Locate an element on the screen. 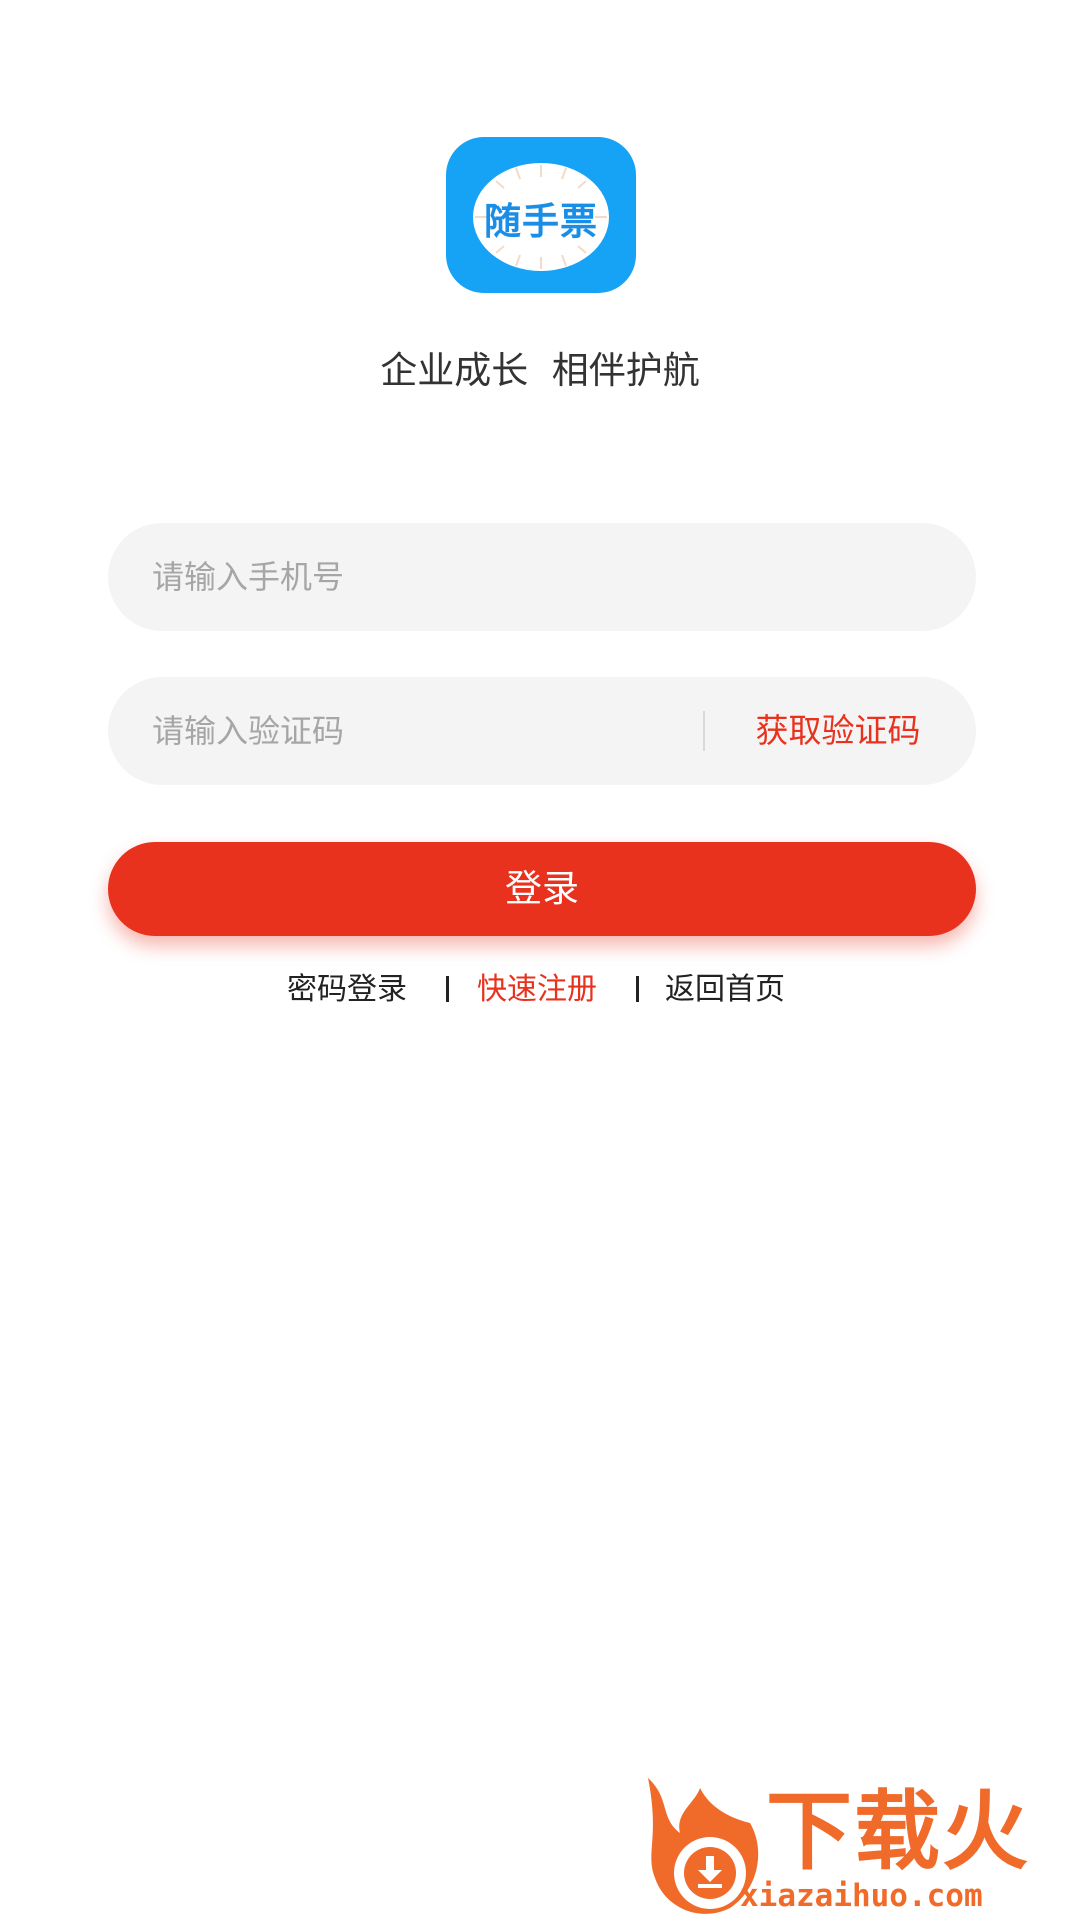  login-button: 登录 is located at coordinates (542, 889).